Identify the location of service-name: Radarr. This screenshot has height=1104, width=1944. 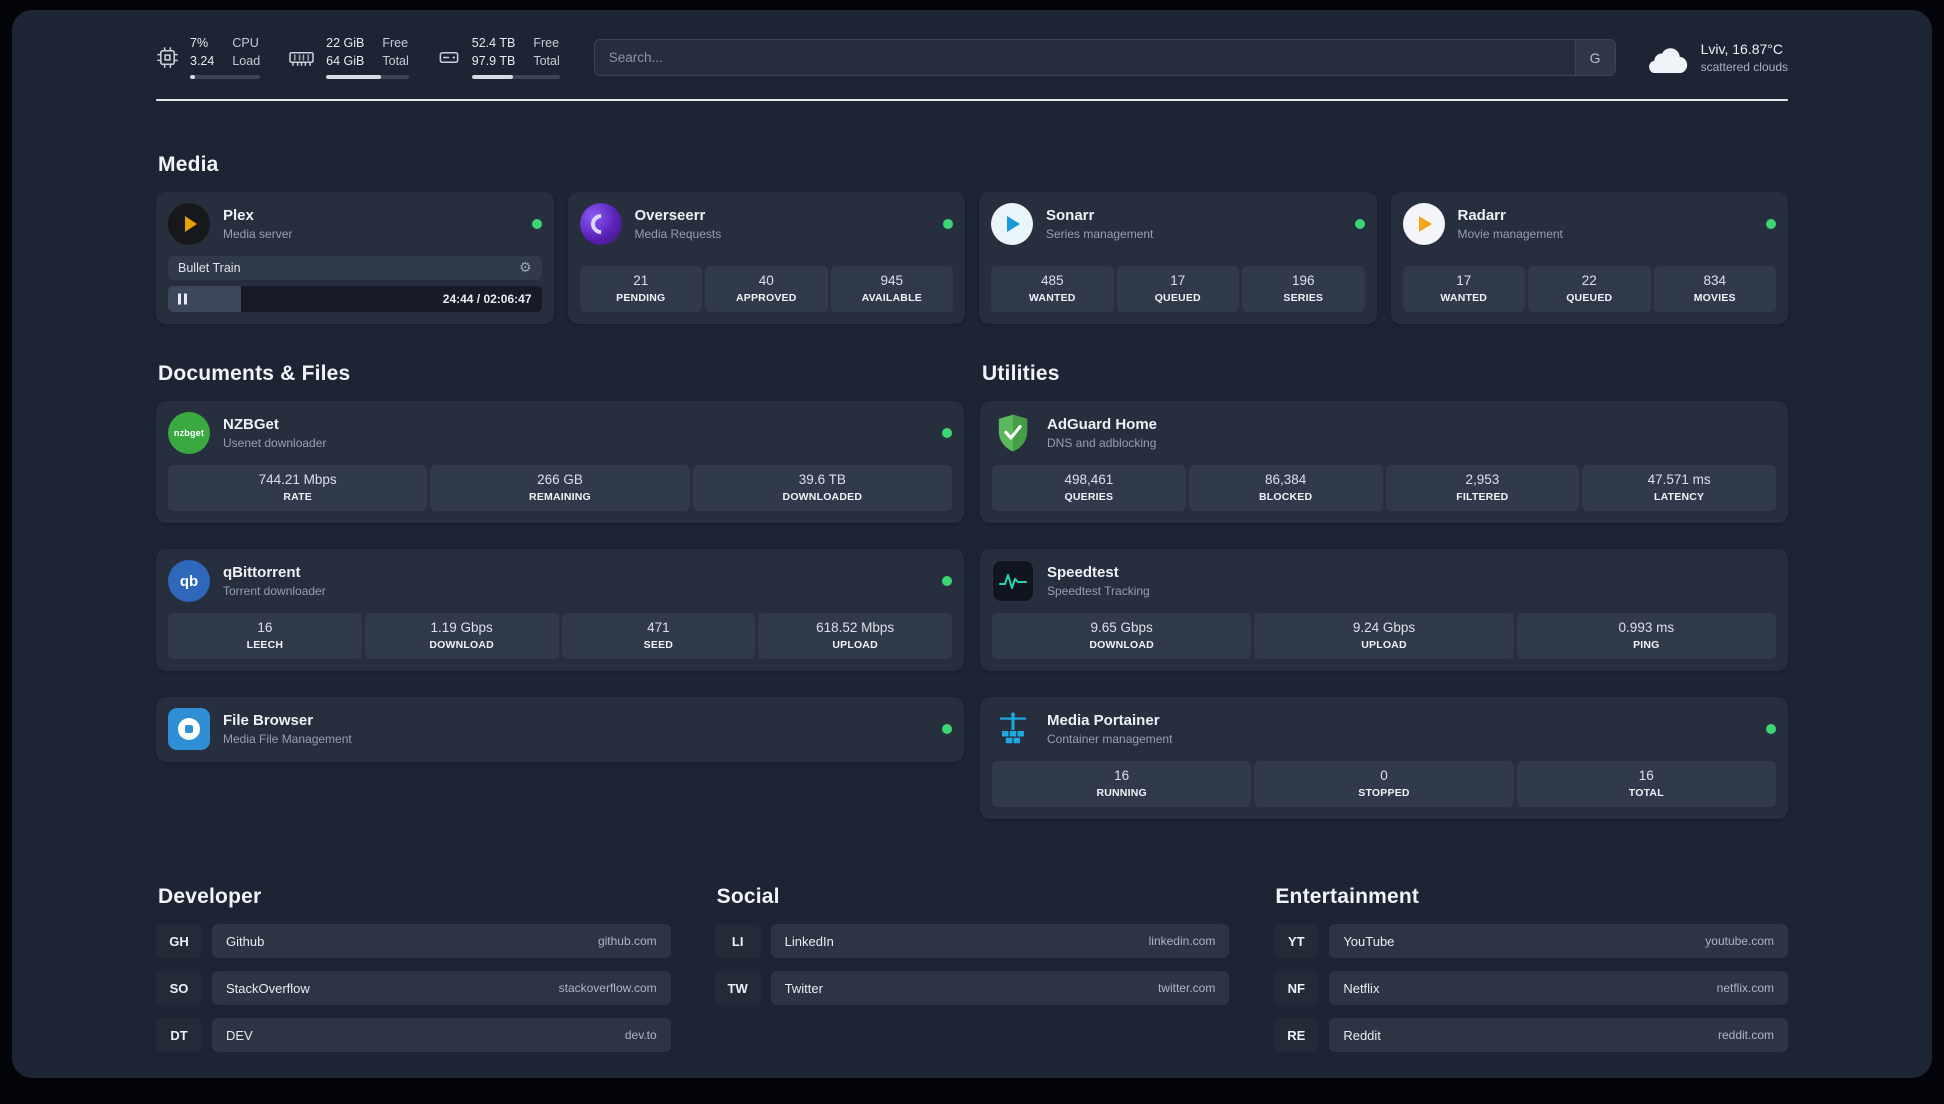
(1481, 216).